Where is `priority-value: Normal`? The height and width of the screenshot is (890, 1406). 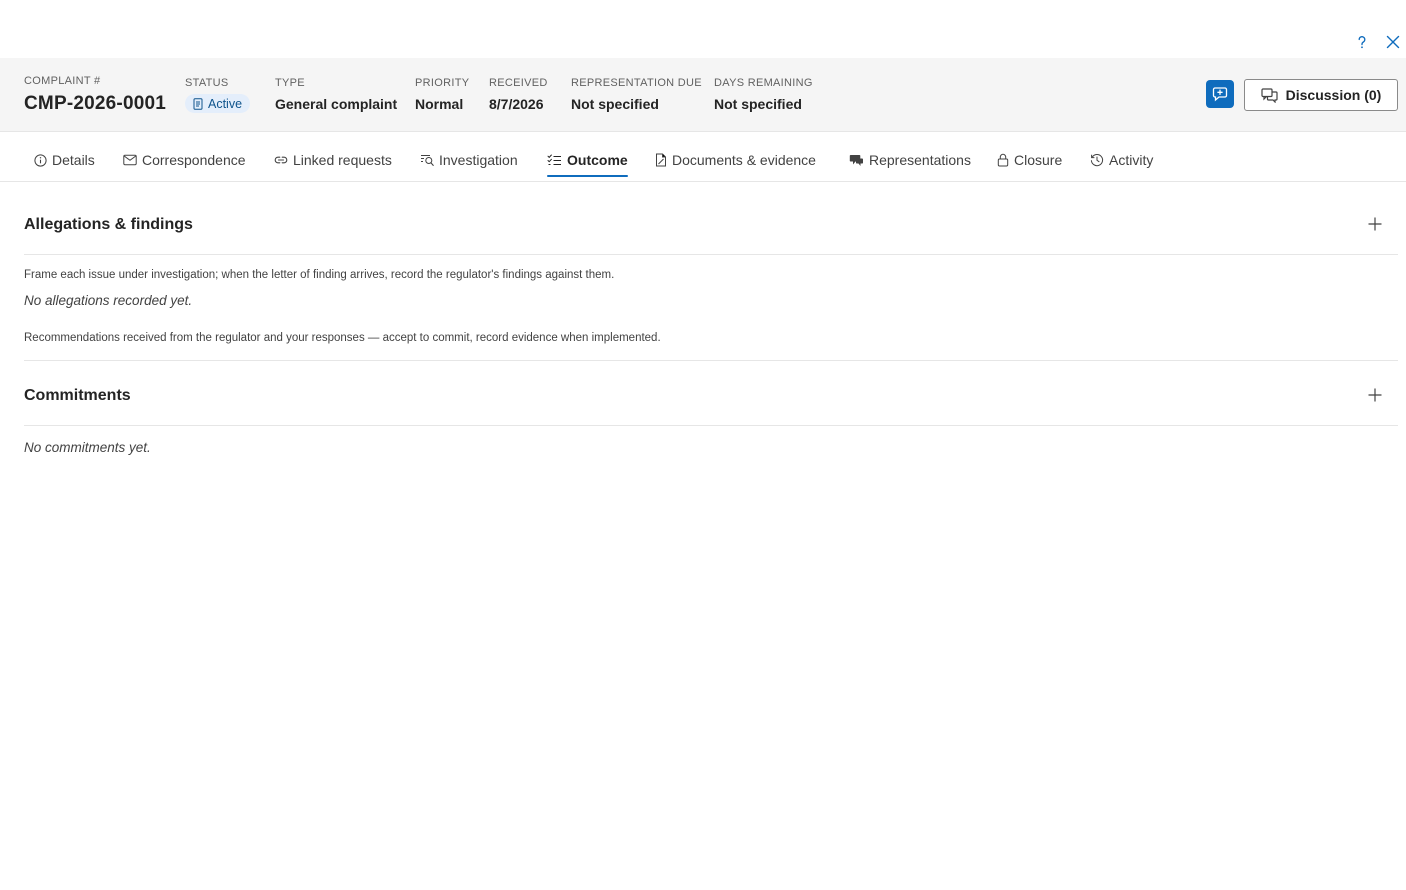 priority-value: Normal is located at coordinates (439, 104).